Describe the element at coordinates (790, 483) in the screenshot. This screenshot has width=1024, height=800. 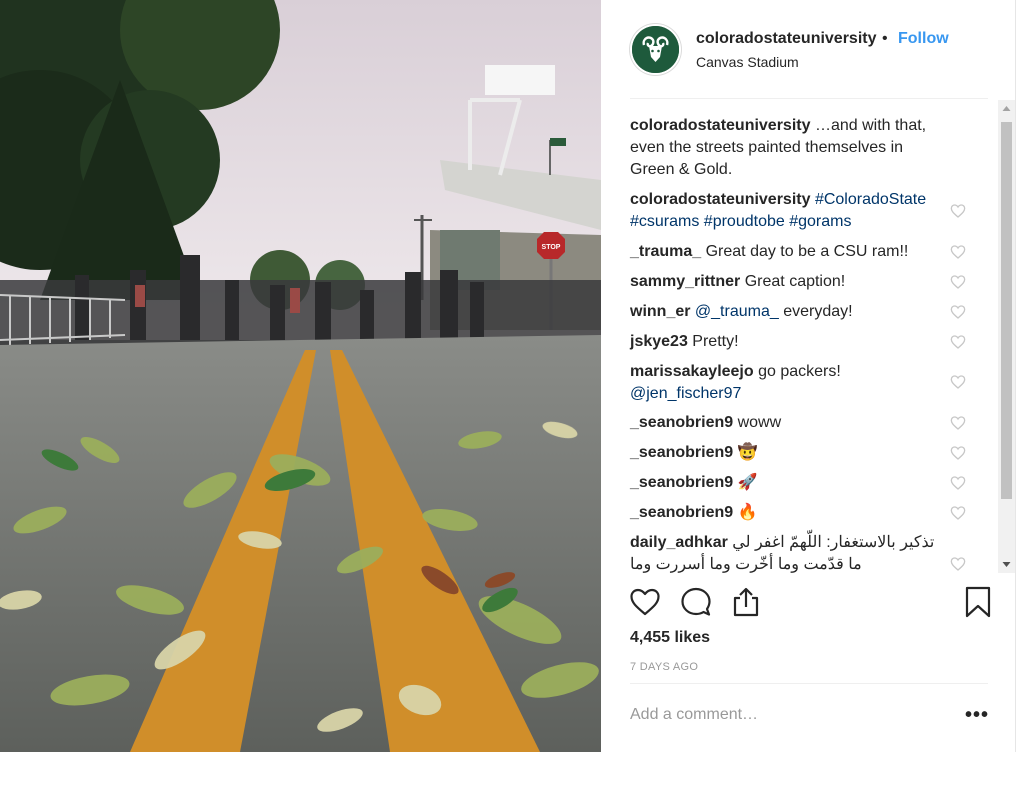
I see `list-item: _seanobrien9 🚀` at that location.